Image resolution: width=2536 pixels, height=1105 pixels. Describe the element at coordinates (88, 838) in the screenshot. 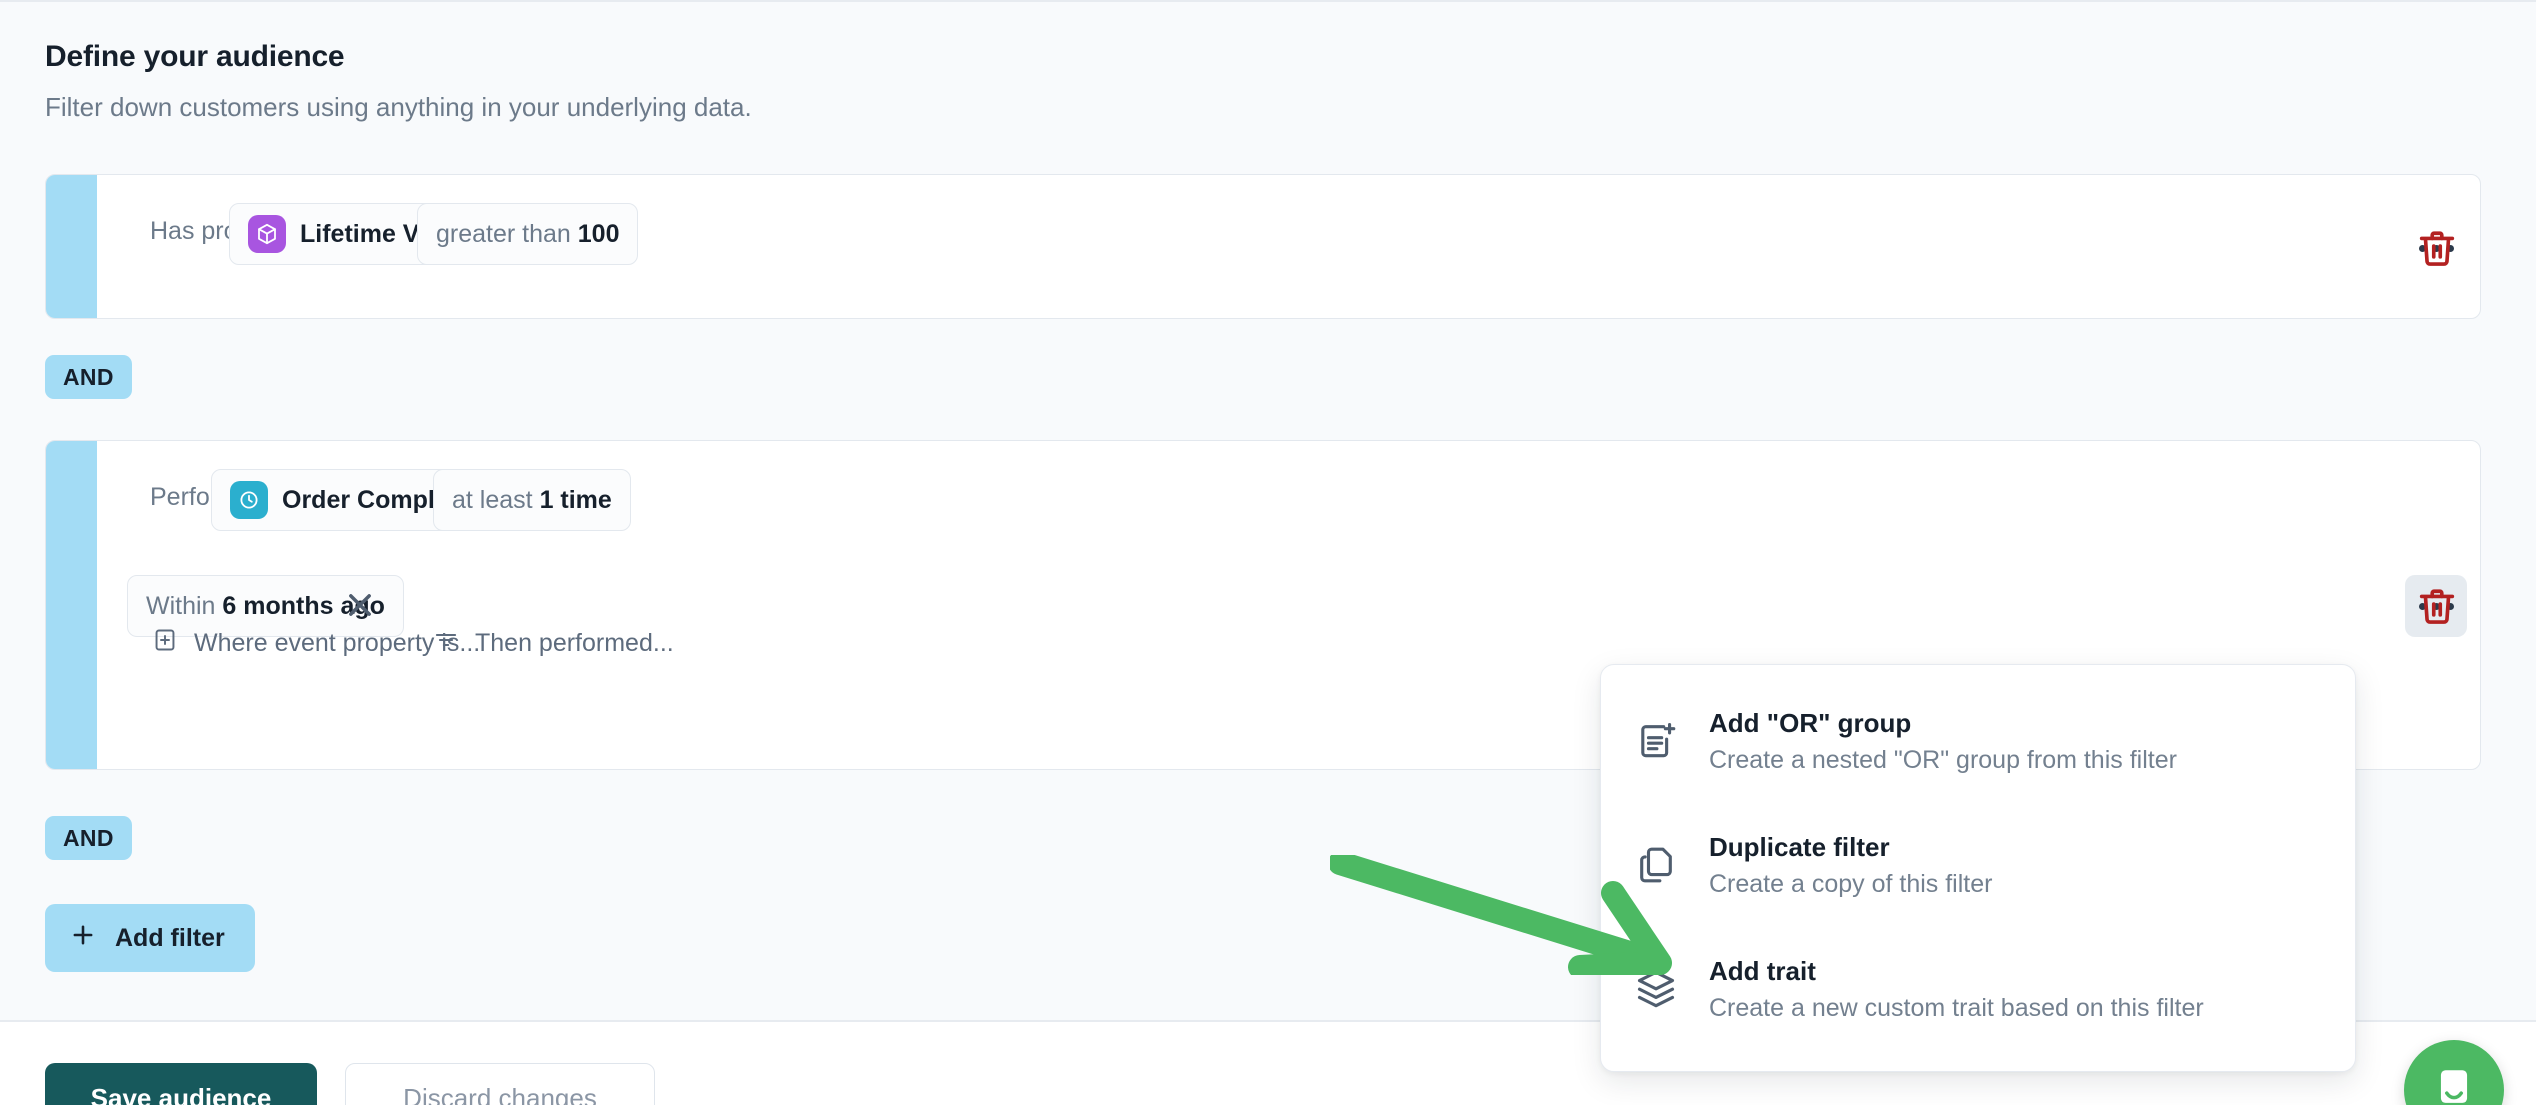

I see `connector-and-2: AND` at that location.